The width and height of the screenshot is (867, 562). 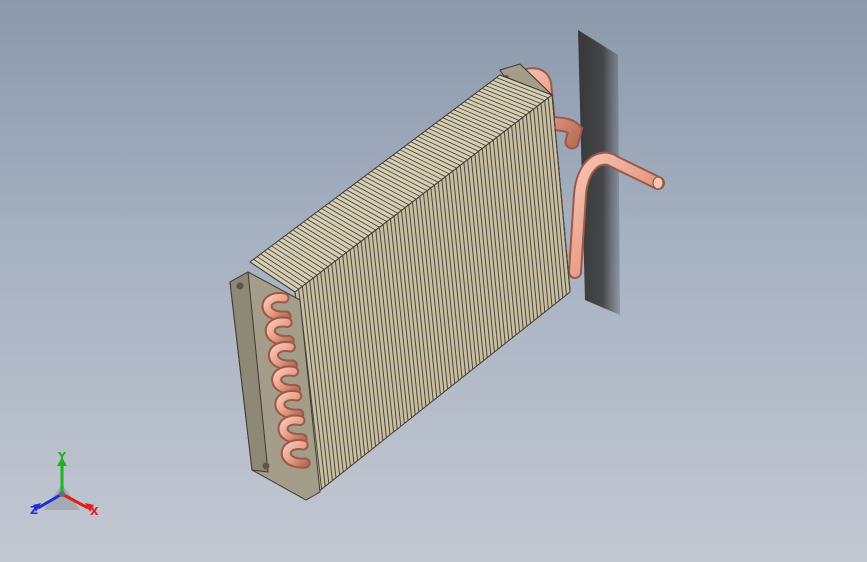 What do you see at coordinates (266, 466) in the screenshot?
I see `left-plate-hole-bottom` at bounding box center [266, 466].